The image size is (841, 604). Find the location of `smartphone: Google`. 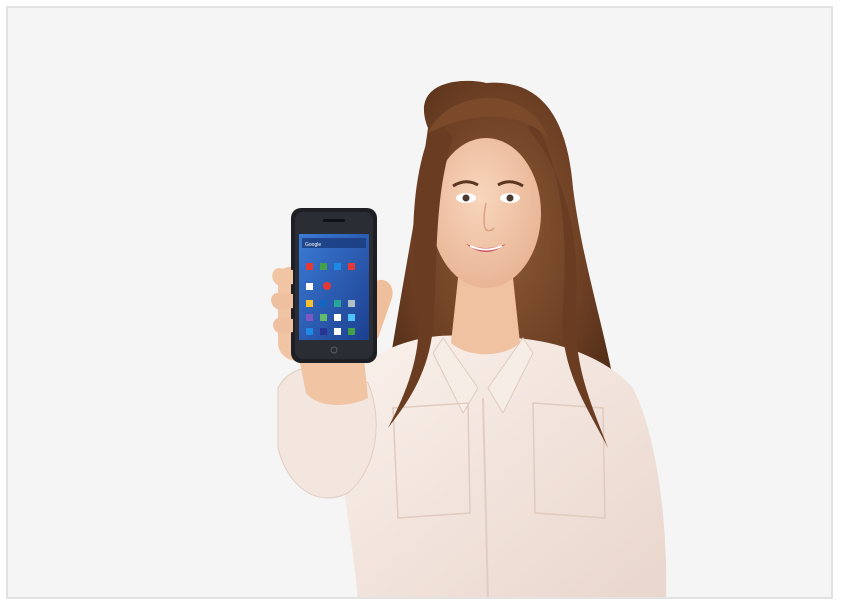

smartphone: Google is located at coordinates (334, 285).